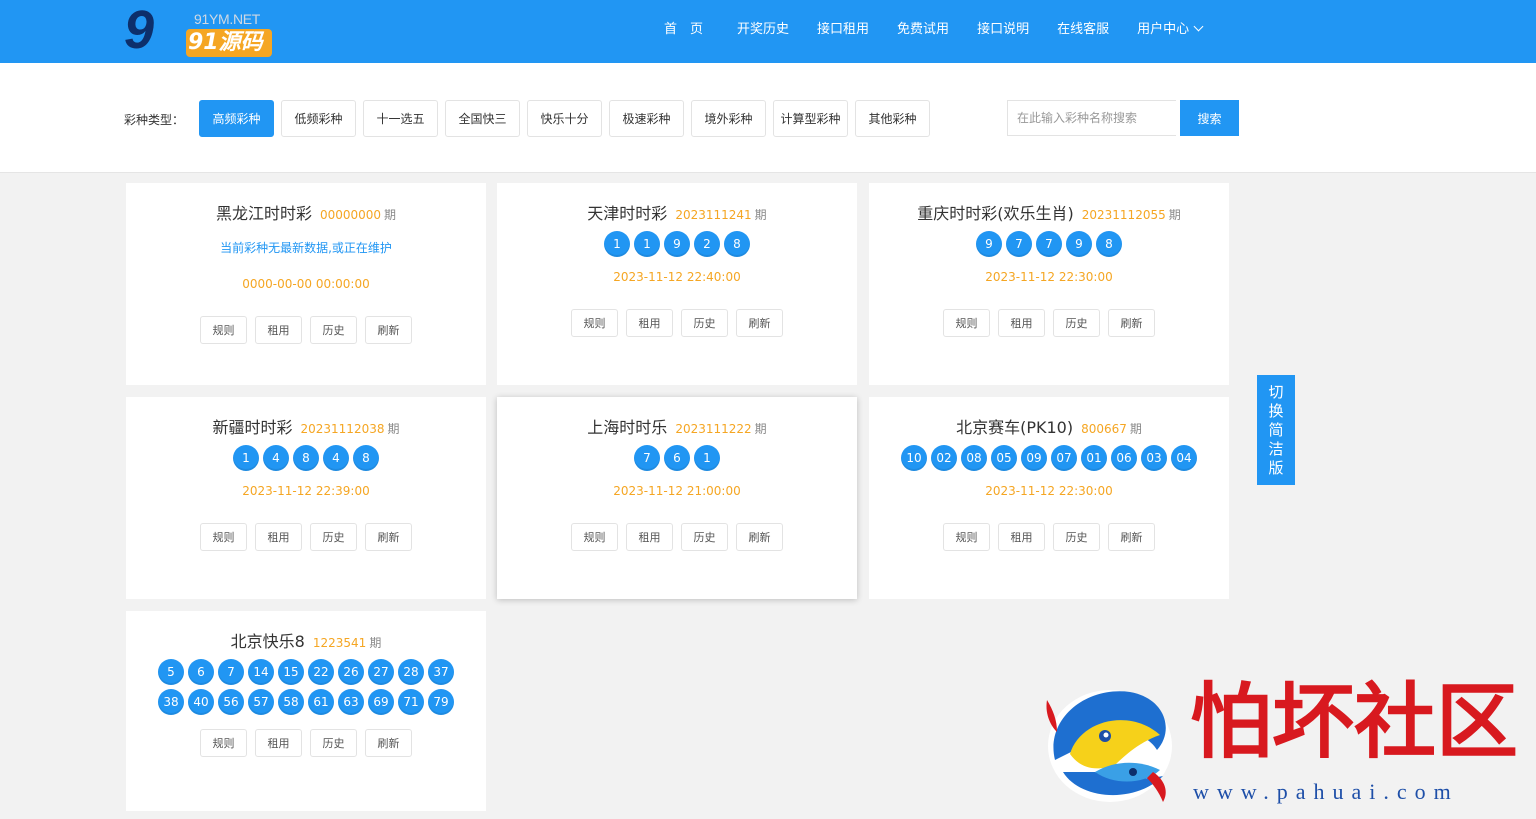  I want to click on lottery-search-input, so click(1091, 118).